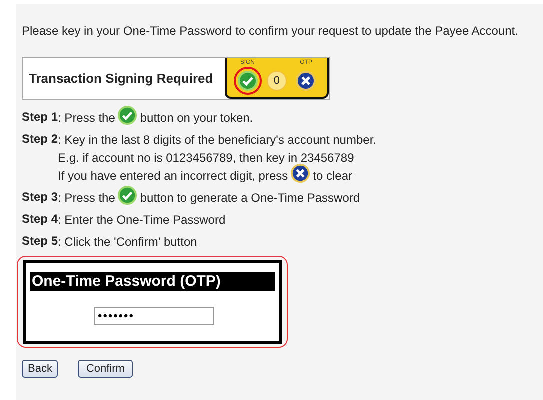 The image size is (543, 400). I want to click on otp-title: One-Time Password (OTP), so click(152, 281).